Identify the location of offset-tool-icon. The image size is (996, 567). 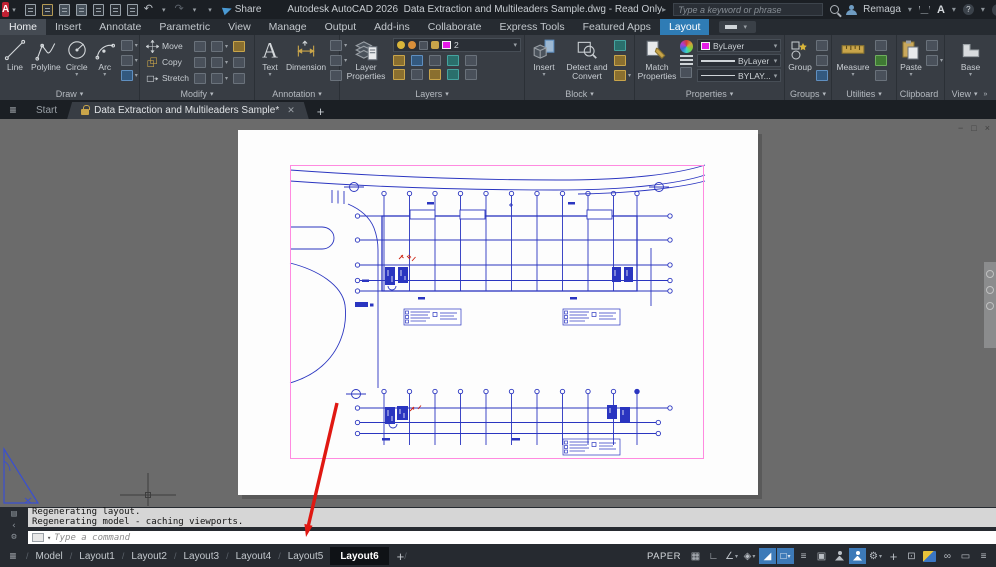
(238, 78).